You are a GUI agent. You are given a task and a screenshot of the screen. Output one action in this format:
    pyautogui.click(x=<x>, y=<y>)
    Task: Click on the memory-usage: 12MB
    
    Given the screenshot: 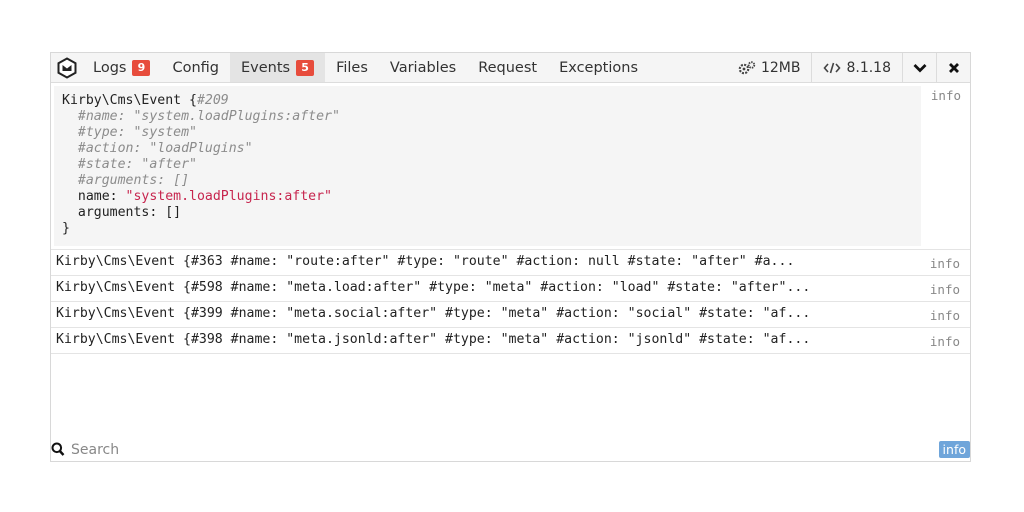 What is the action you would take?
    pyautogui.click(x=769, y=67)
    